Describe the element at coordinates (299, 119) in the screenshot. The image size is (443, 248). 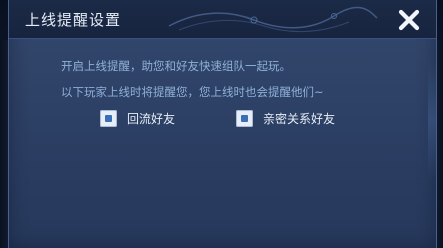
I see `option-label-close-relationship-friends: 亲密关系好友` at that location.